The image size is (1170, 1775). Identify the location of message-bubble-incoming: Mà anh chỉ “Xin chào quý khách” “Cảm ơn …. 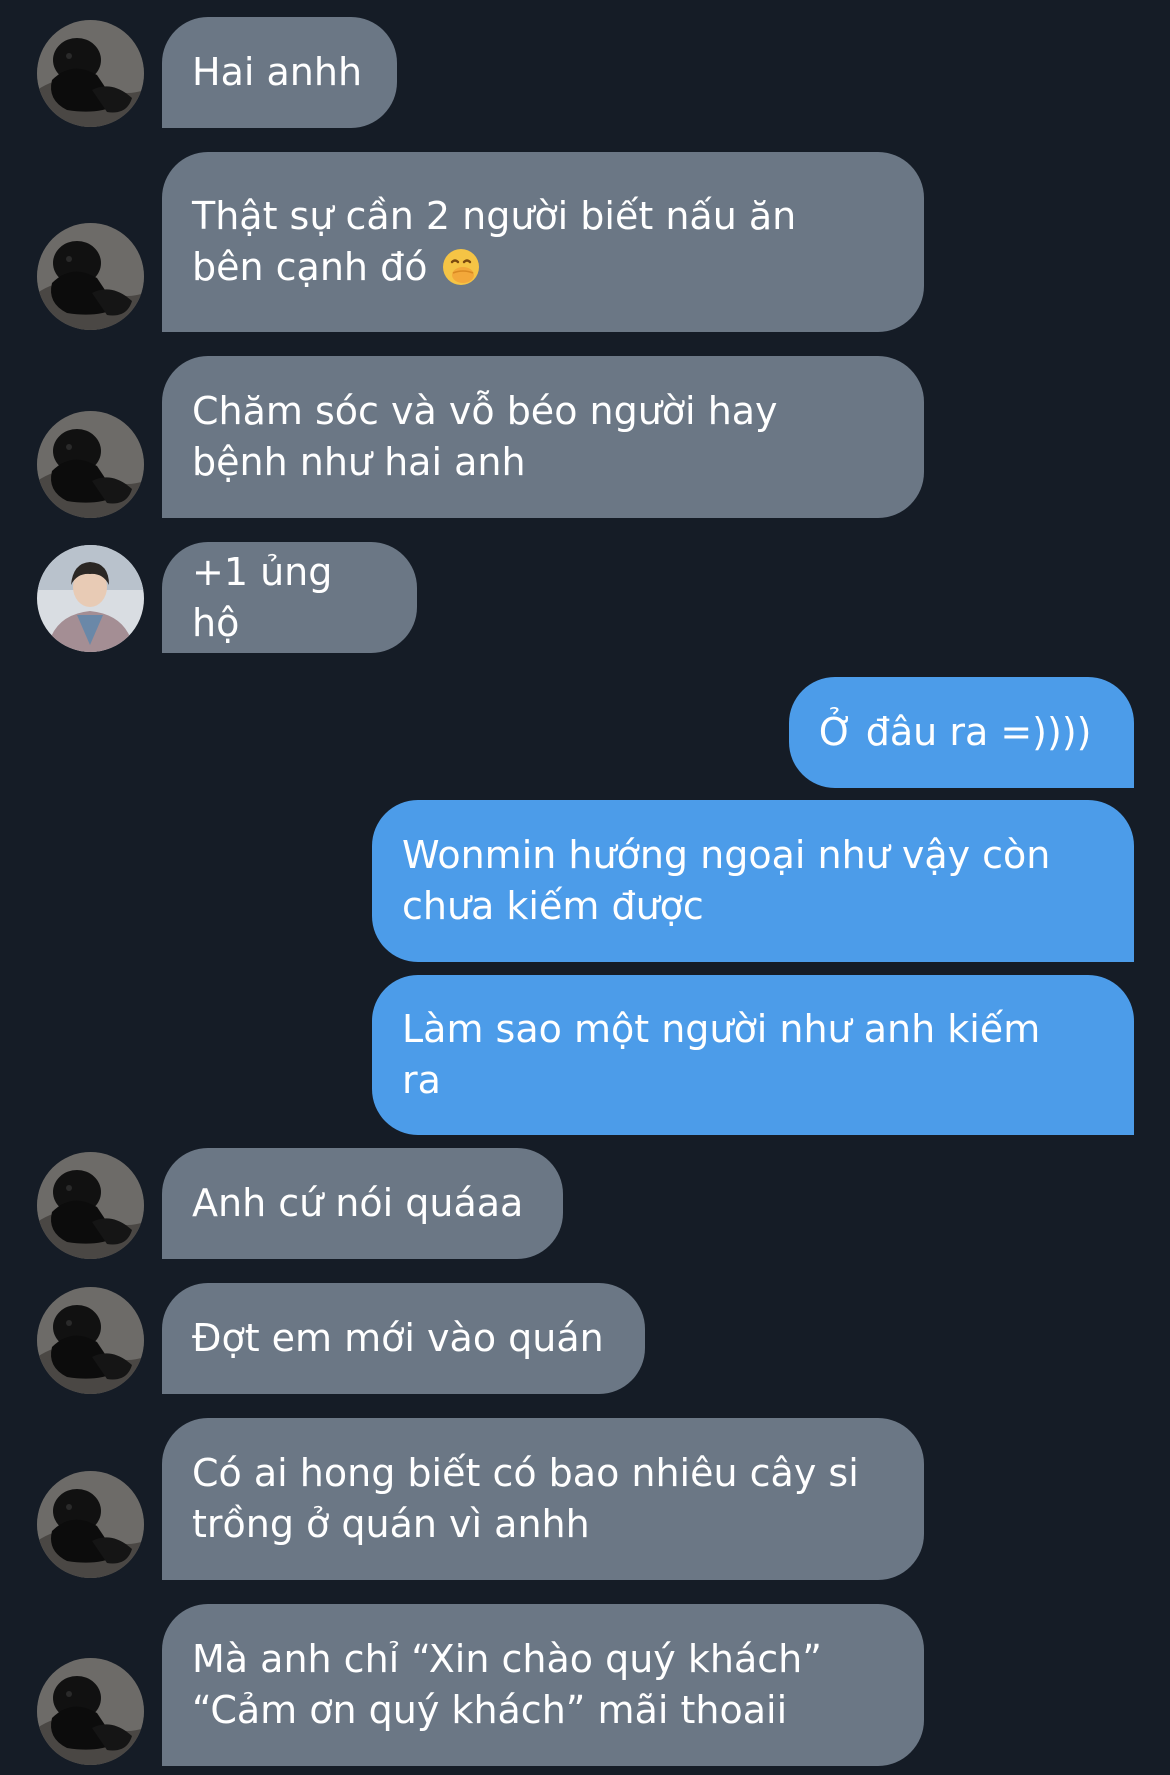
(543, 1685).